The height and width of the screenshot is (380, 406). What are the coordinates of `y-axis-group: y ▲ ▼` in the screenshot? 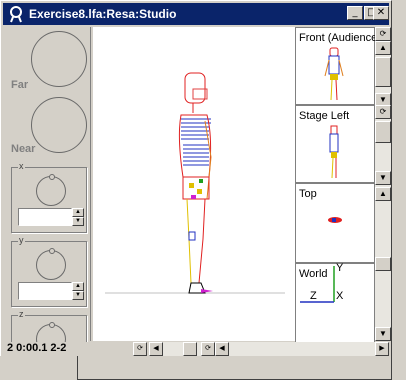 It's located at (49, 271).